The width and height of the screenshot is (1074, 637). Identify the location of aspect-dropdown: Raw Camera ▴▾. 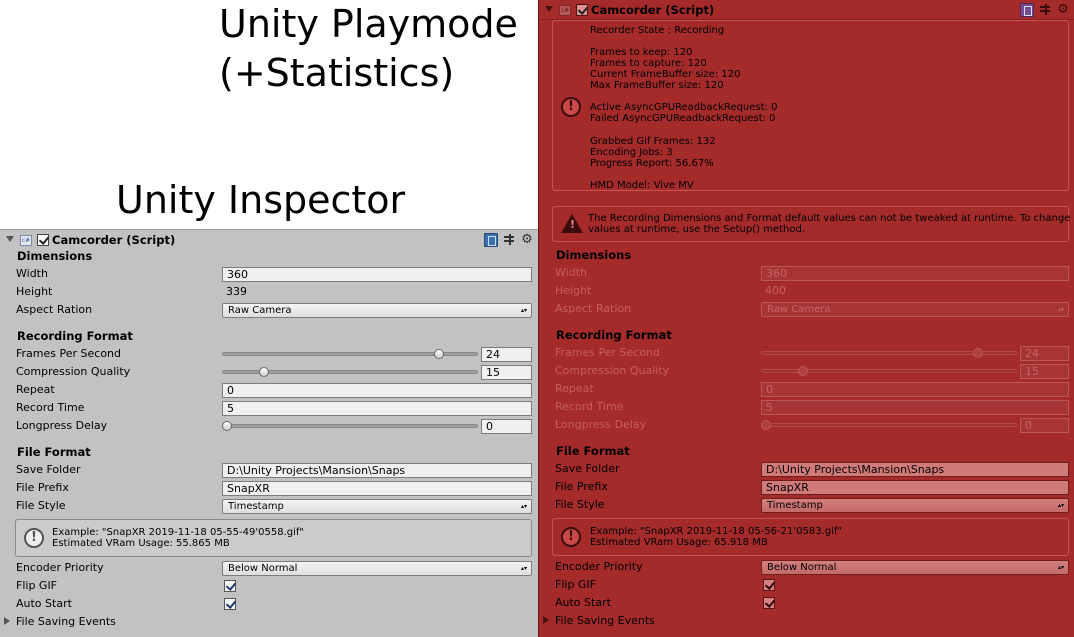
(377, 310).